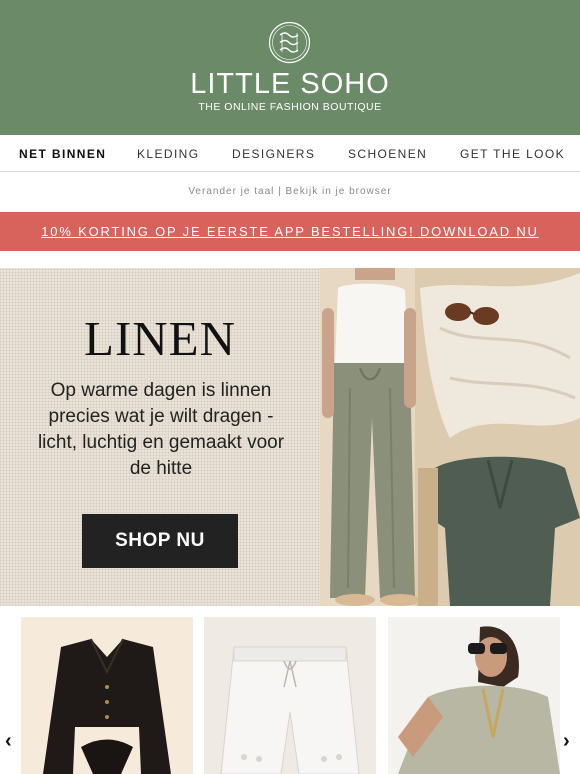  I want to click on brand-name: LITTLE SOHO, so click(290, 84).